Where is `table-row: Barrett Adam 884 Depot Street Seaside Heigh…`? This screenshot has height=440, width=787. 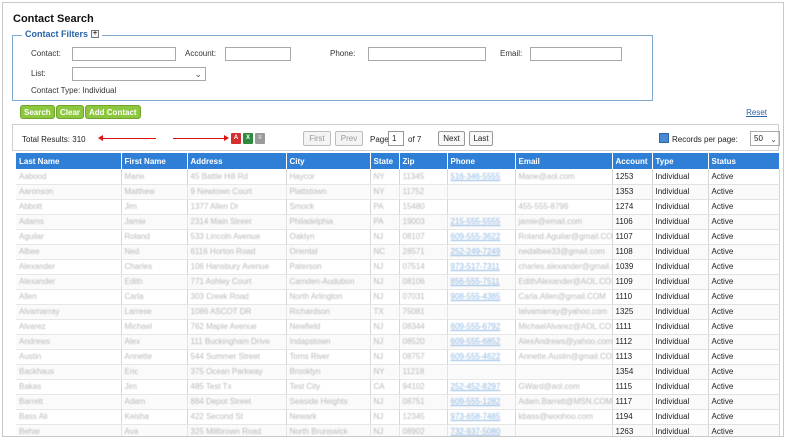
table-row: Barrett Adam 884 Depot Street Seaside Heigh… is located at coordinates (398, 402).